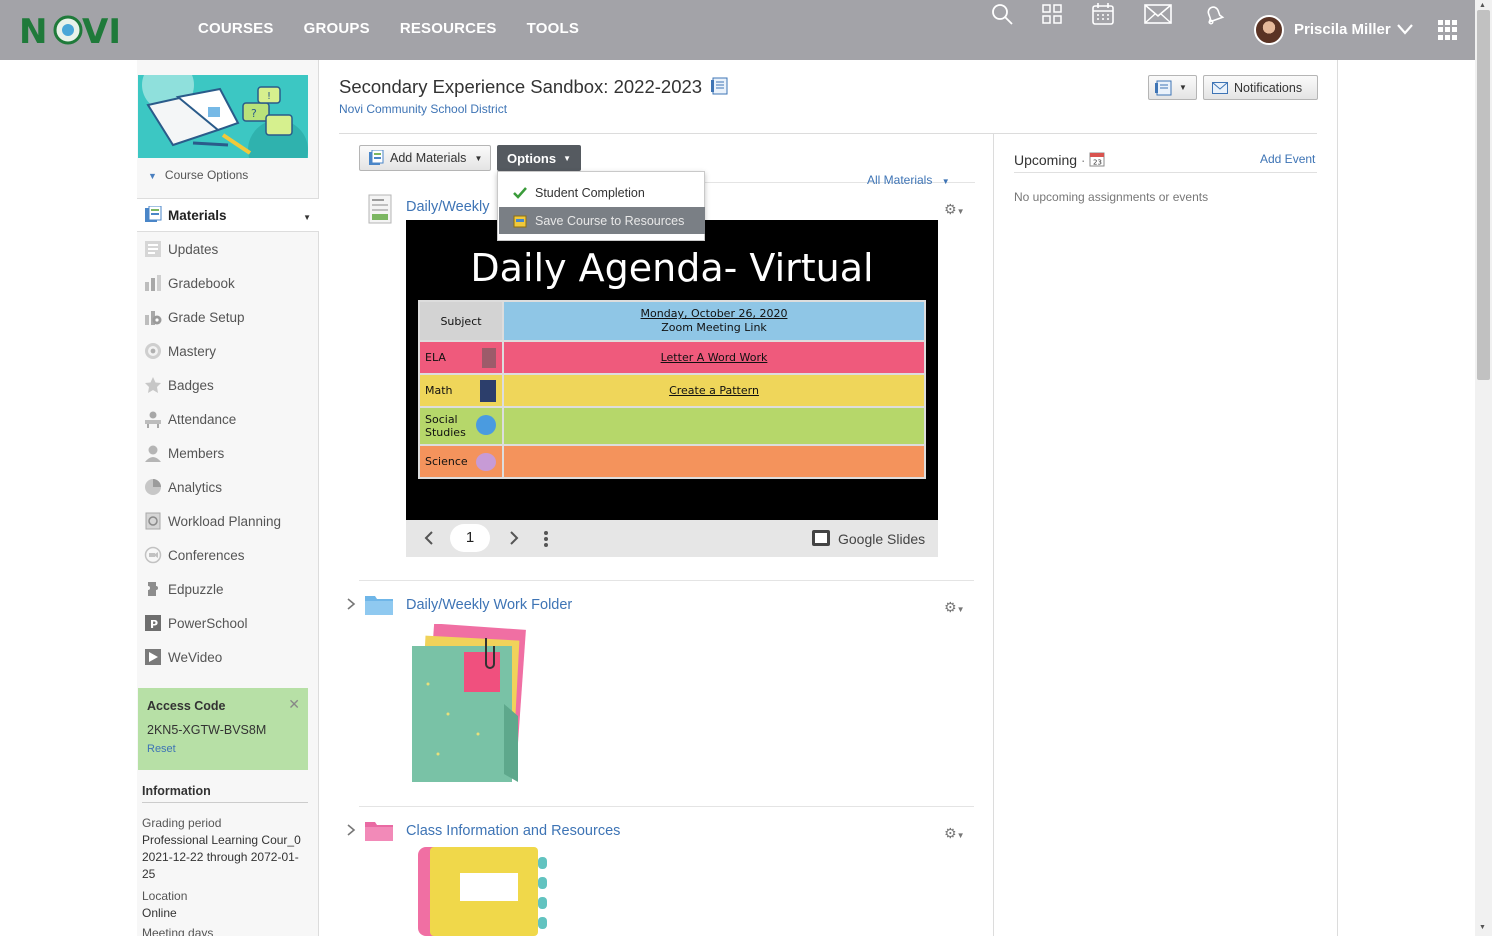 The height and width of the screenshot is (936, 1492). What do you see at coordinates (714, 390) in the screenshot?
I see `agenda-value-math: Create a Pattern` at bounding box center [714, 390].